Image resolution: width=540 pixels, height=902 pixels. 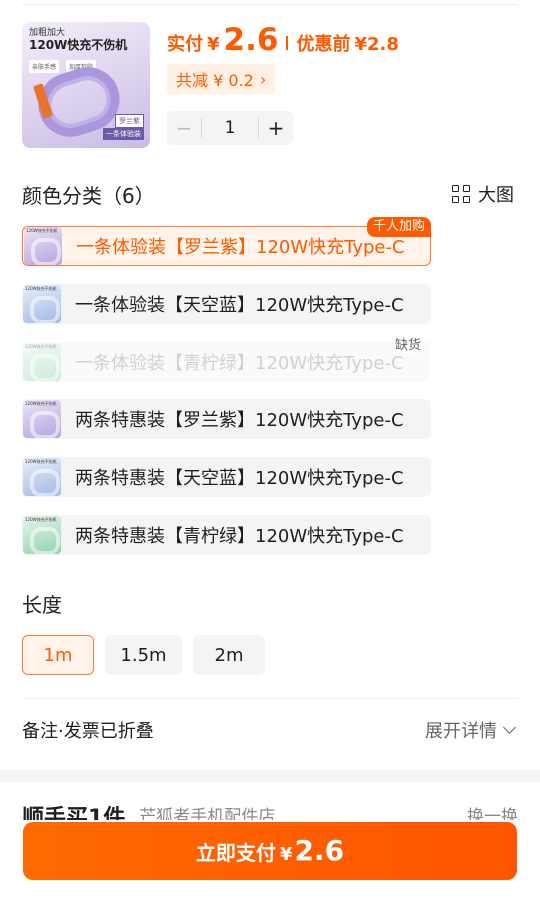 I want to click on sold-out-badge: 缺货, so click(x=408, y=343).